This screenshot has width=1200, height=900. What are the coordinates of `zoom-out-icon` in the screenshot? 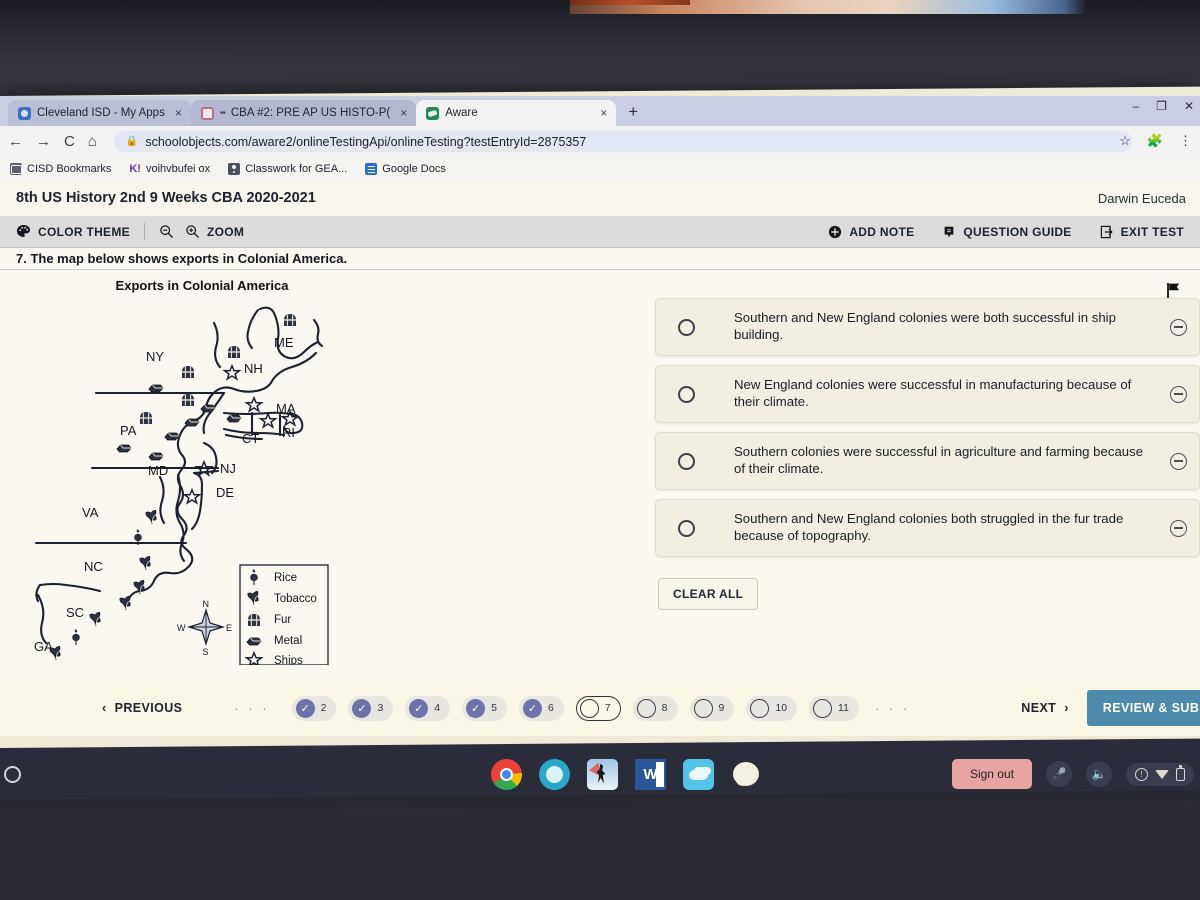 It's located at (166, 231).